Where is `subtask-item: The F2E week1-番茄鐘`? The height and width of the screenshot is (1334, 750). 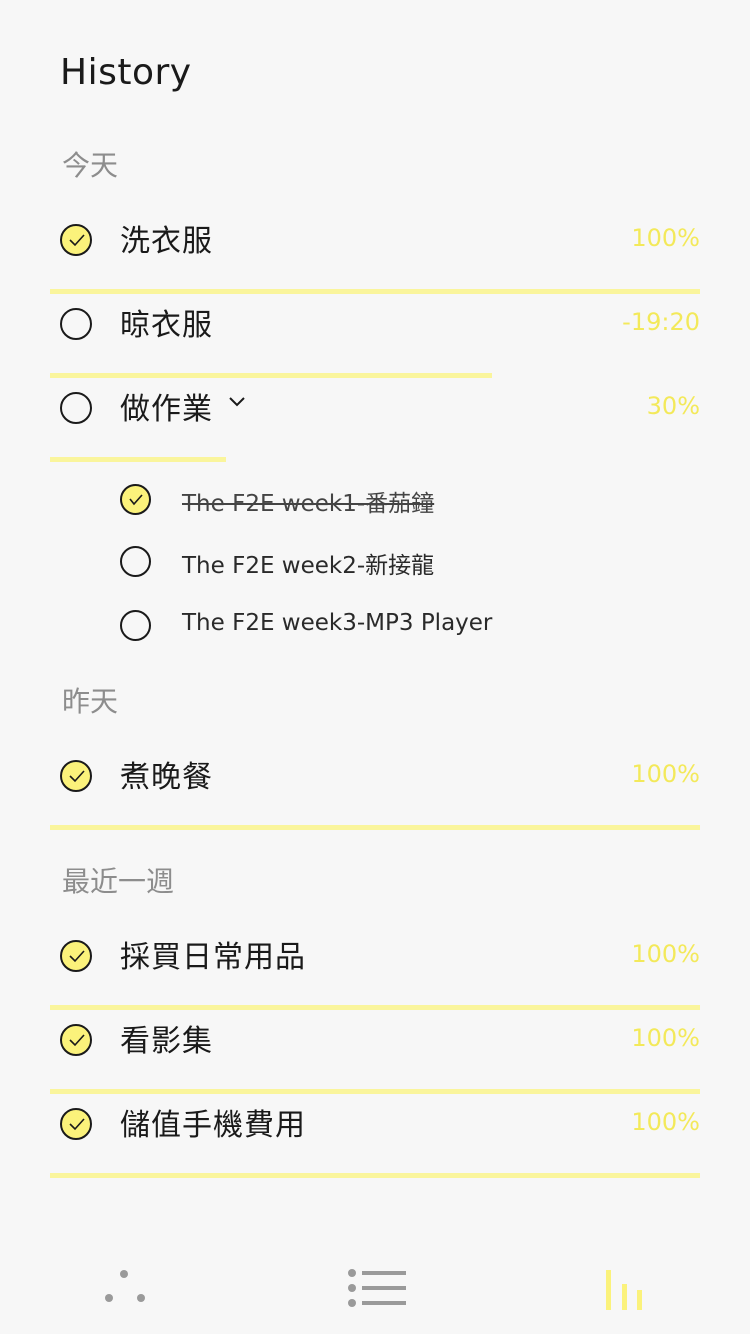 subtask-item: The F2E week1-番茄鐘 is located at coordinates (410, 503).